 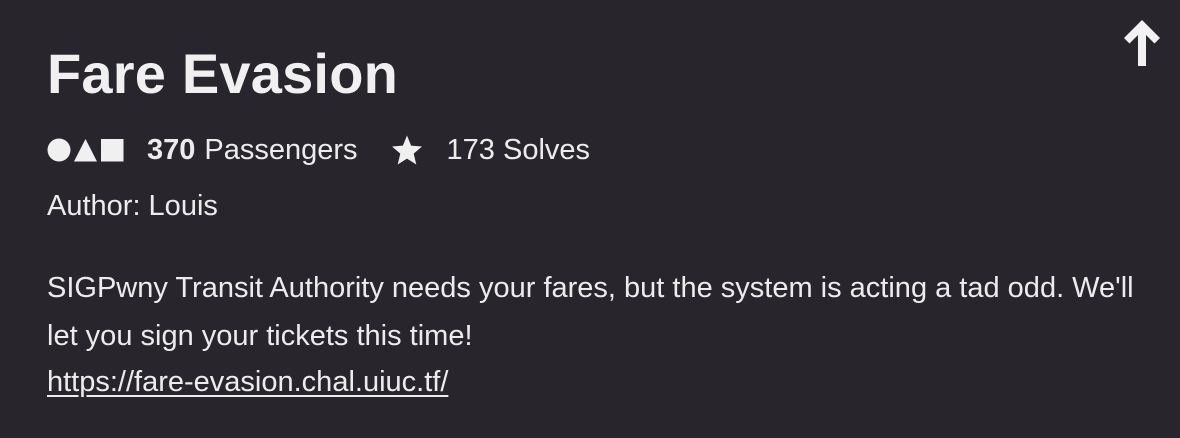 I want to click on solves-label: 173 Solves, so click(x=518, y=149).